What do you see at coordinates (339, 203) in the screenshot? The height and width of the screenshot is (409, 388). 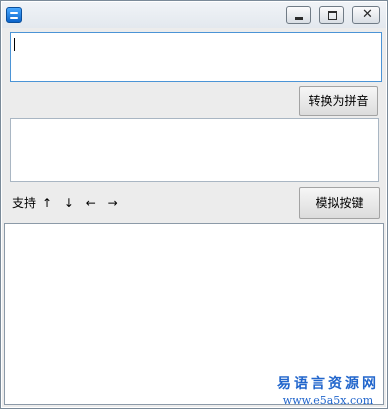 I see `simulate-keys-button: 模拟按键` at bounding box center [339, 203].